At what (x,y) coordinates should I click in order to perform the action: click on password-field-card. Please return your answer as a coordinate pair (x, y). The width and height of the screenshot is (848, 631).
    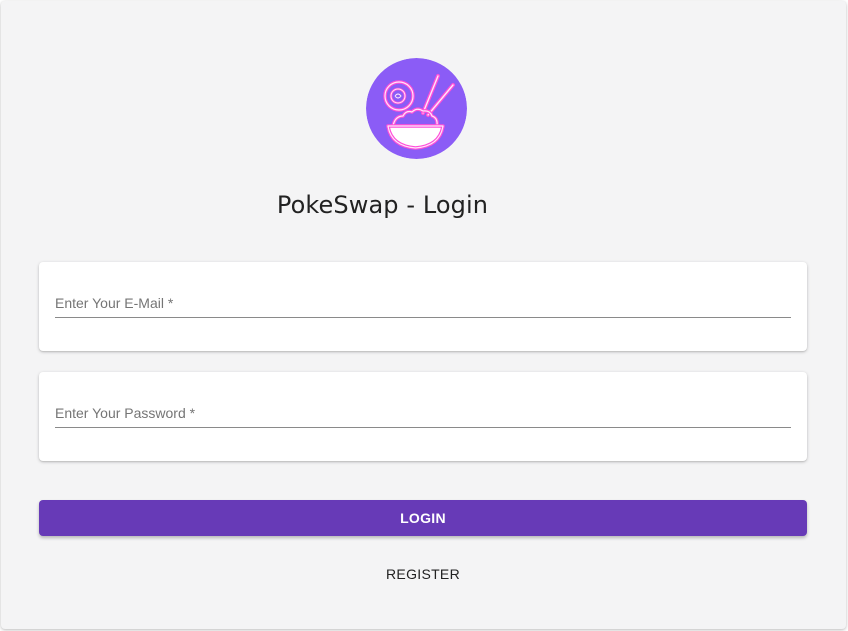
    Looking at the image, I should click on (423, 416).